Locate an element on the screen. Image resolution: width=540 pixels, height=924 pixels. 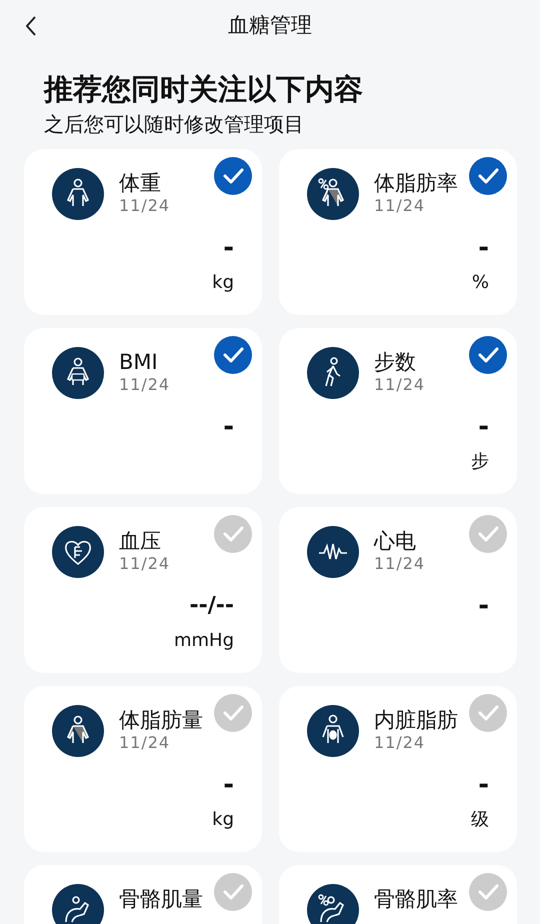
metric-card: 步数 11/24 - 步 is located at coordinates (398, 411).